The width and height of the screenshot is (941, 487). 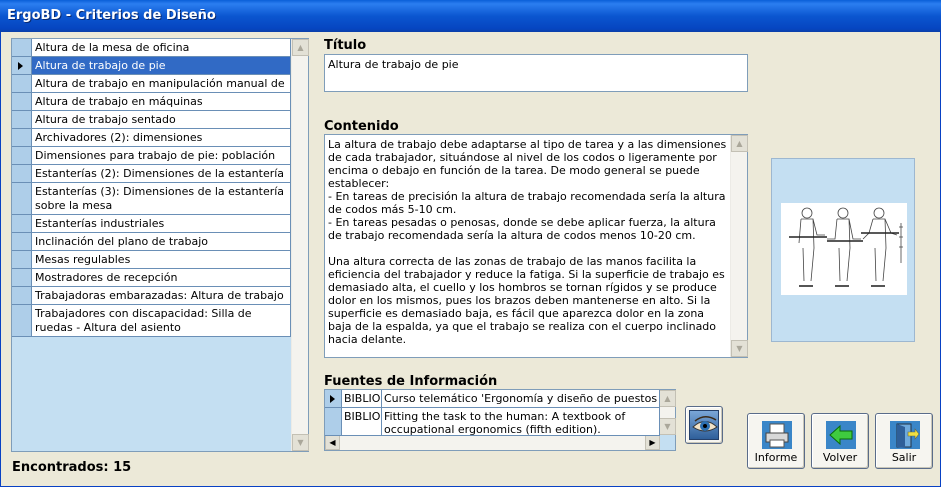 I want to click on contenido-scroll-up-button: ▲, so click(x=739, y=143).